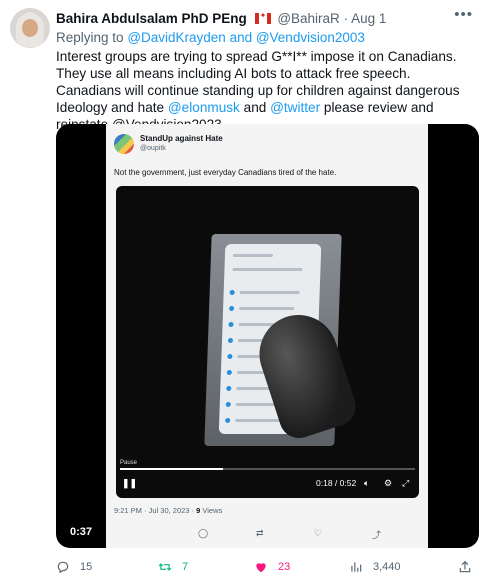  I want to click on pause-tooltip: Pause, so click(129, 463).